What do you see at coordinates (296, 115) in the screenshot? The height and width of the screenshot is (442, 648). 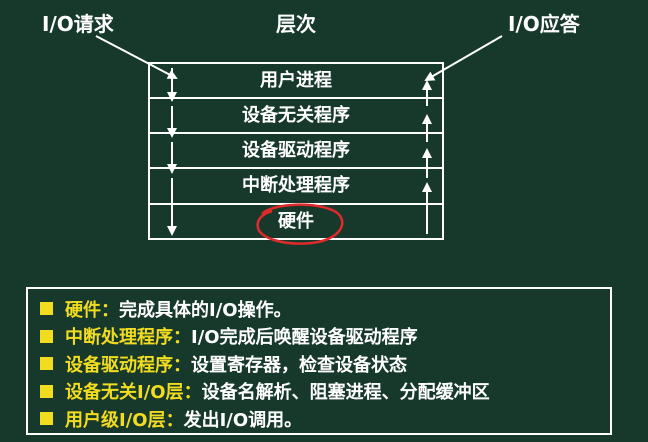 I see `layer-device-independent: 设备无关程序` at bounding box center [296, 115].